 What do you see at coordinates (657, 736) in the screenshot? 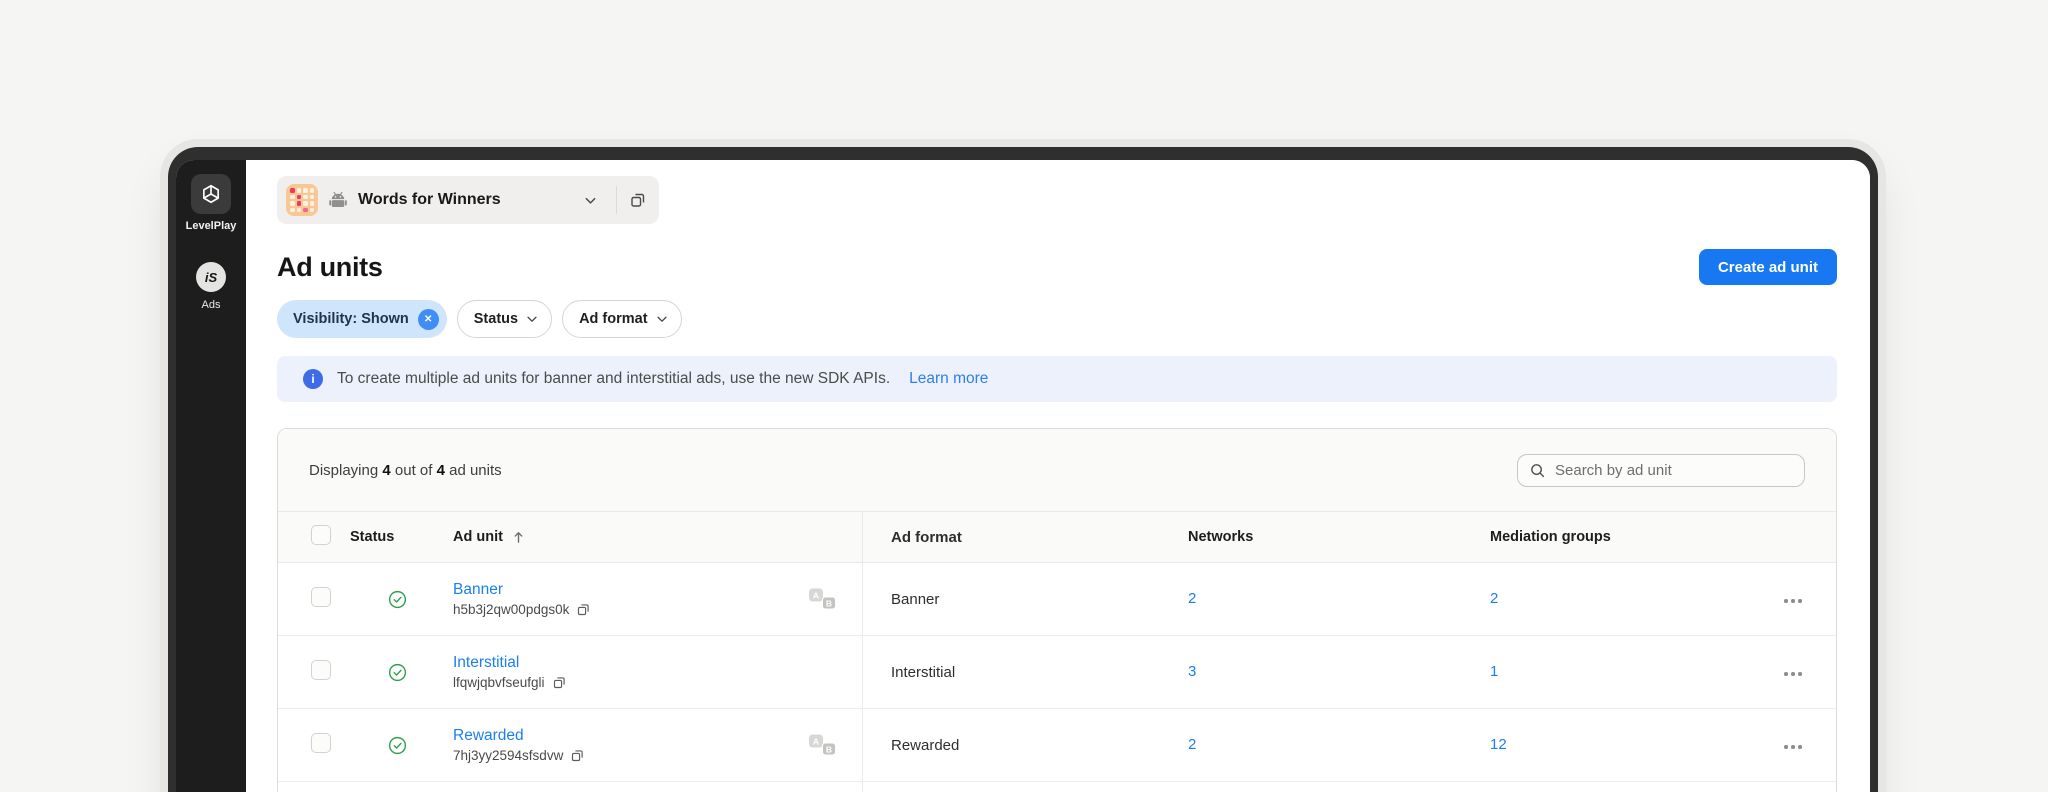
I see `ad-unit-name-link: Rewarded` at bounding box center [657, 736].